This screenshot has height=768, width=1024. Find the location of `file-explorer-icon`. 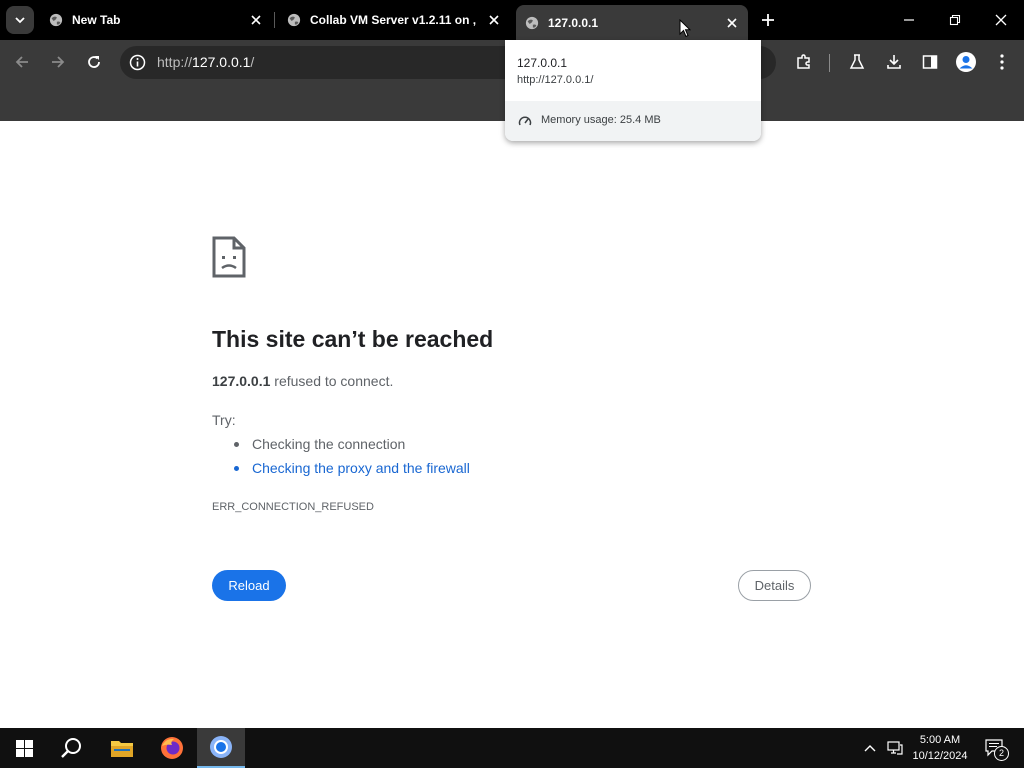

file-explorer-icon is located at coordinates (122, 749).